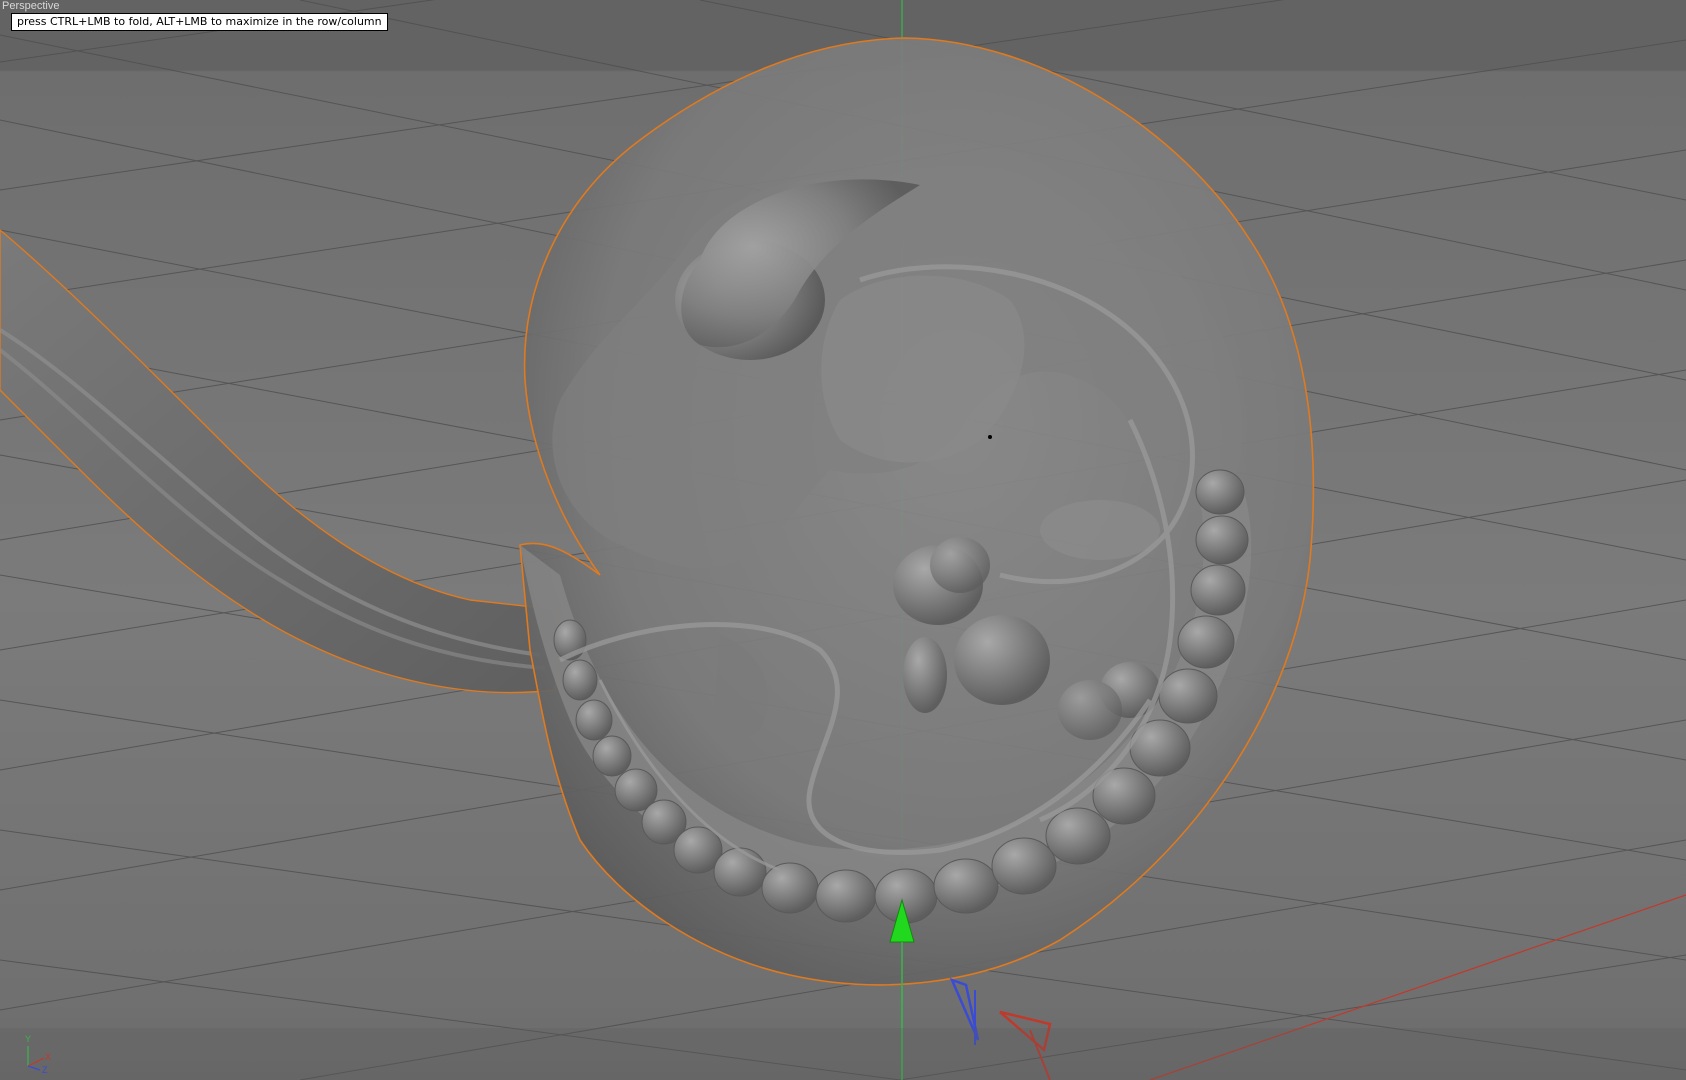 The image size is (1686, 1080). I want to click on x-axis-line, so click(1417, 987).